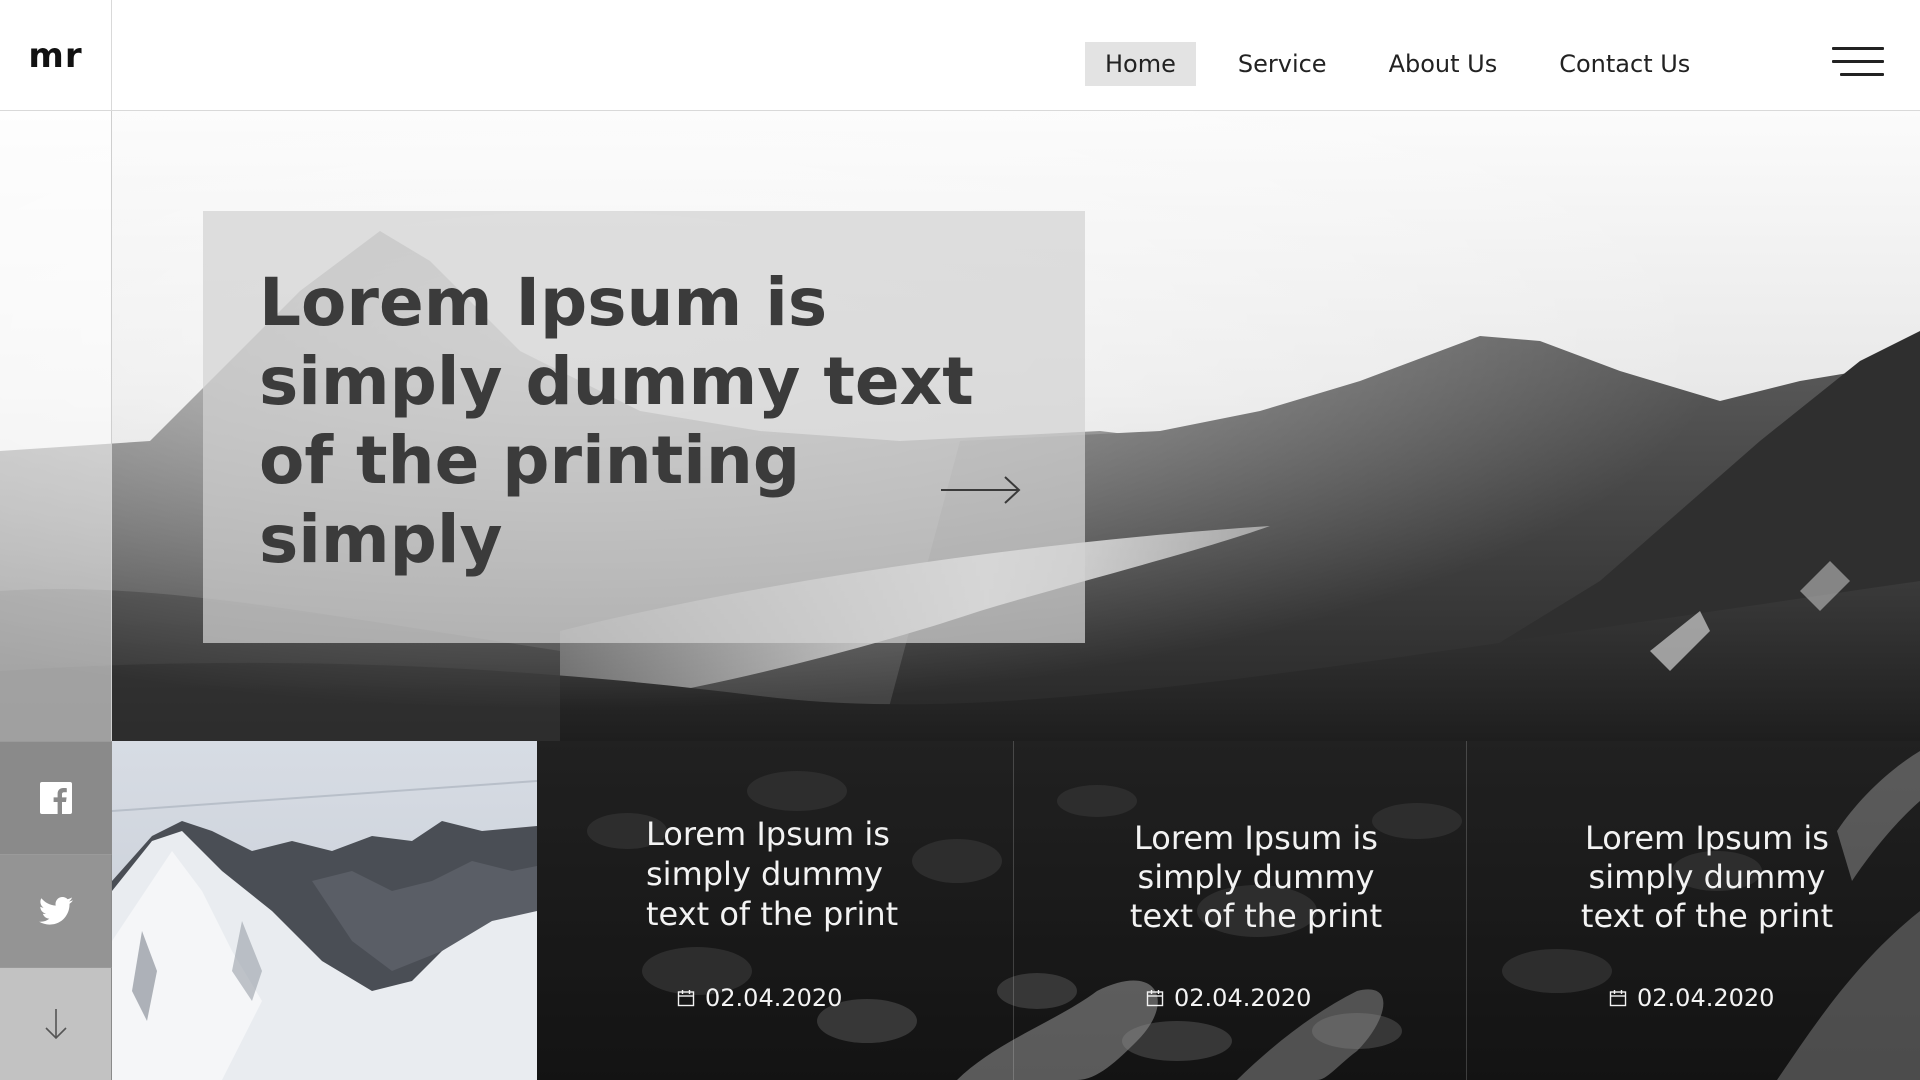  What do you see at coordinates (1858, 63) in the screenshot?
I see `hamburger-icon` at bounding box center [1858, 63].